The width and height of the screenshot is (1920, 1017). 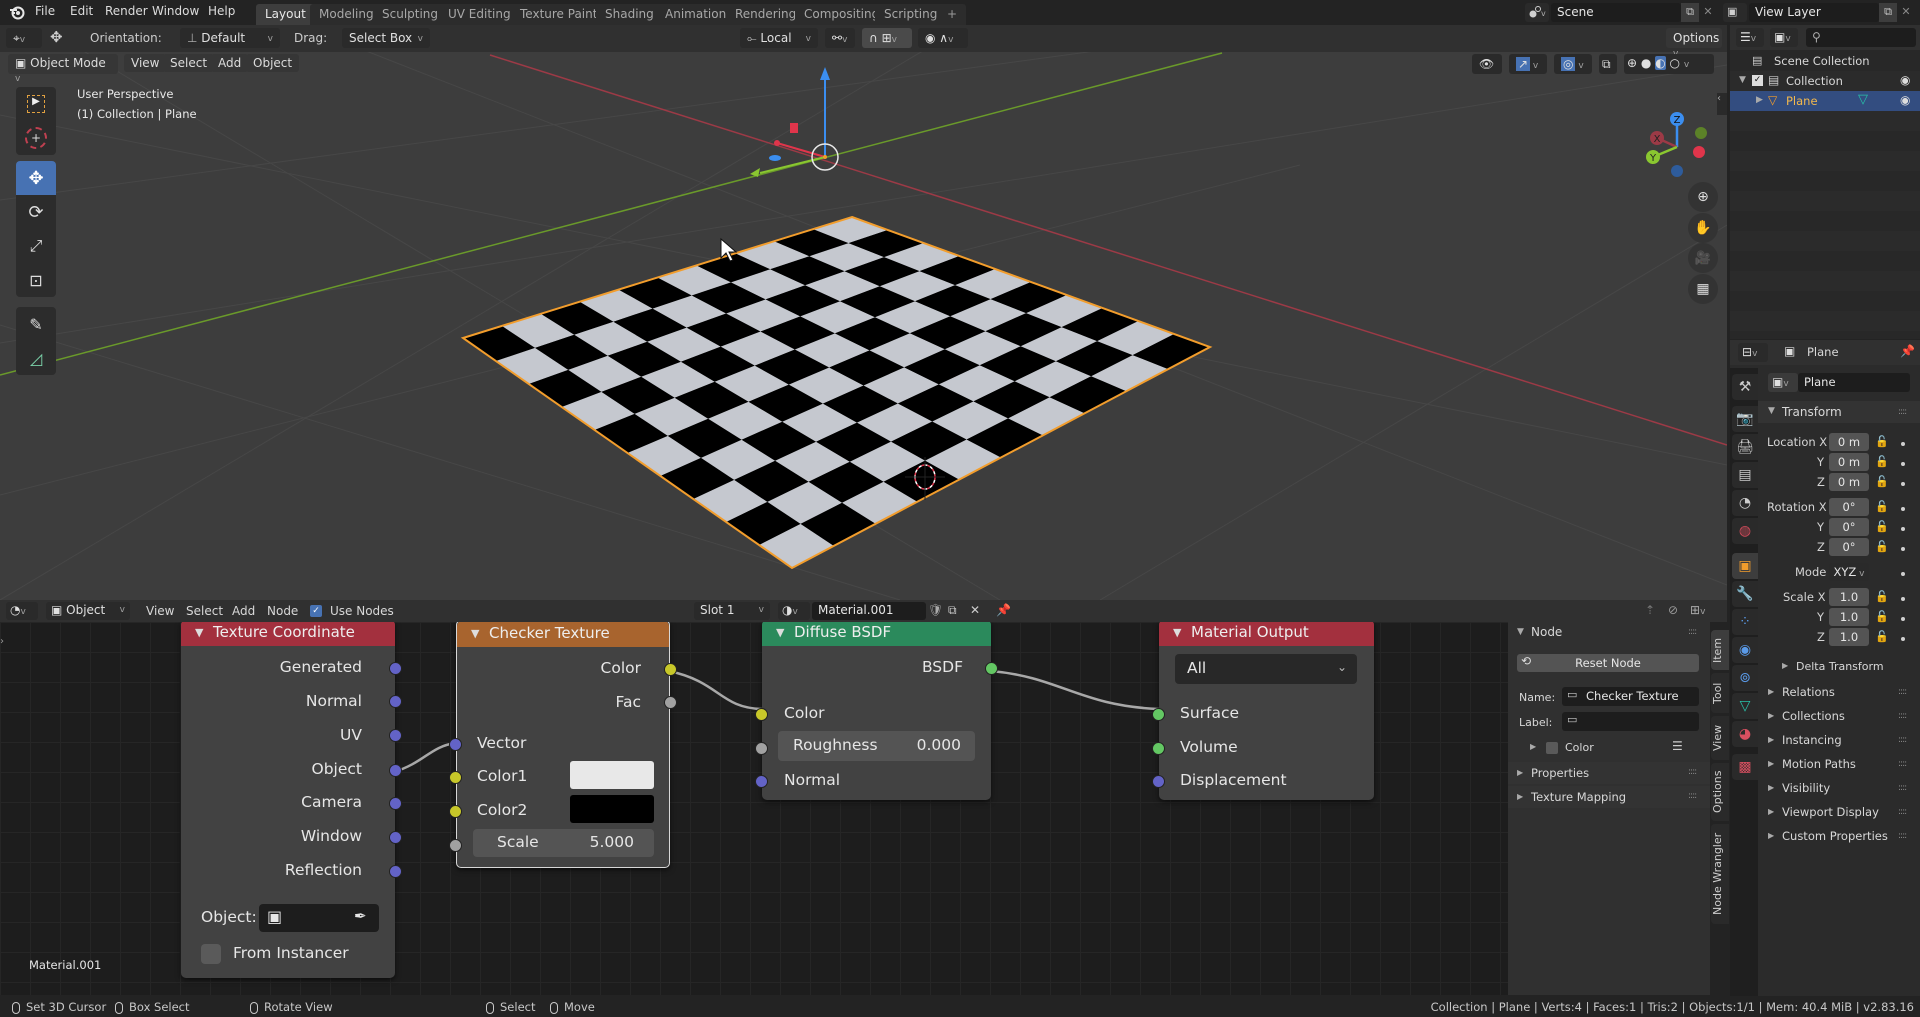 What do you see at coordinates (1849, 547) in the screenshot?
I see `rotation-z-field: 0°` at bounding box center [1849, 547].